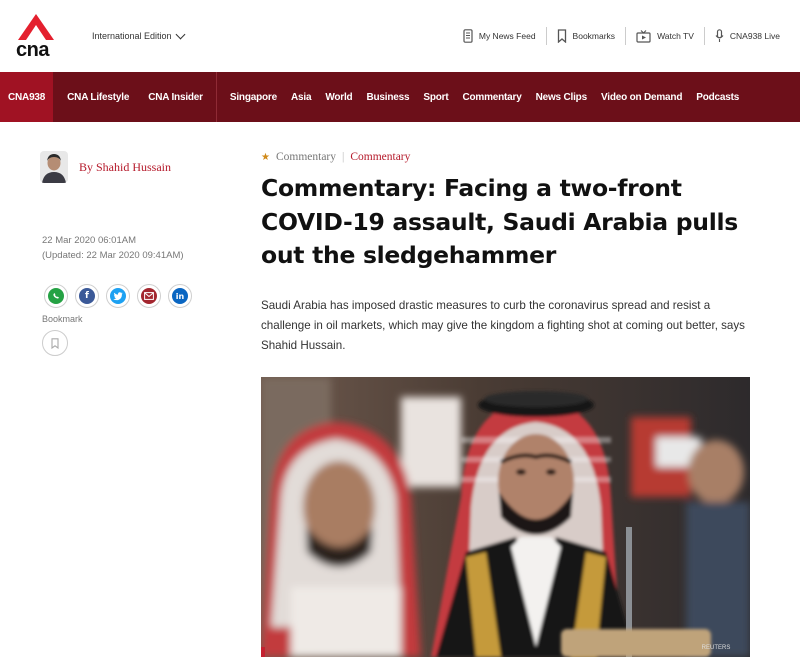 The height and width of the screenshot is (657, 800). What do you see at coordinates (507, 36) in the screenshot?
I see `my-news-feed-label: My News Feed` at bounding box center [507, 36].